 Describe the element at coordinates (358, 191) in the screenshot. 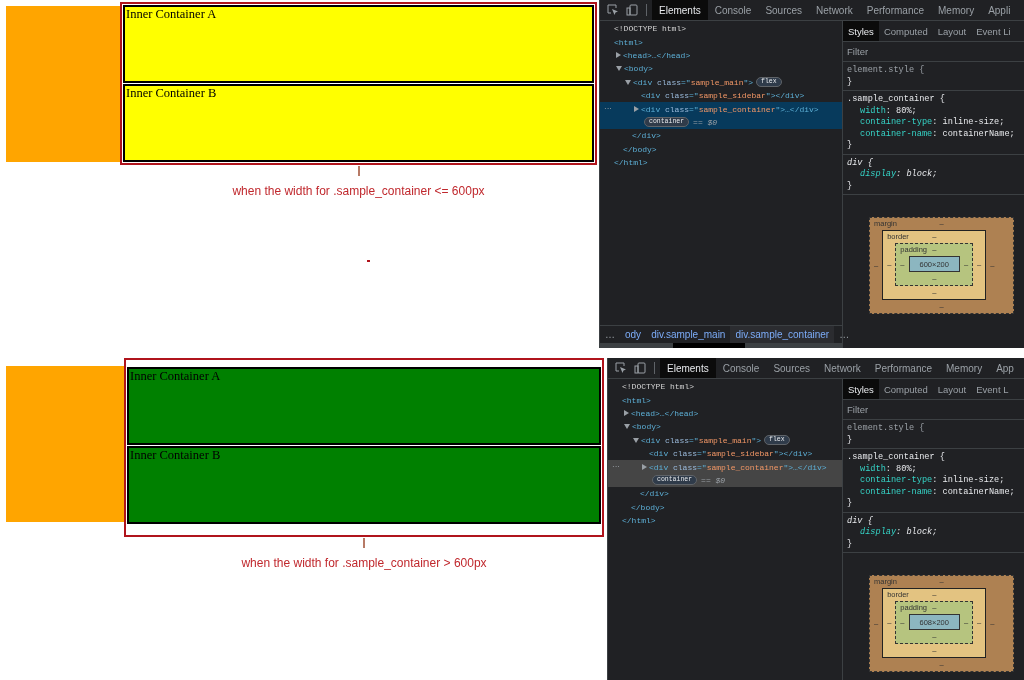

I see `annotation-caption: when the width for .sample_container <= 600px` at that location.